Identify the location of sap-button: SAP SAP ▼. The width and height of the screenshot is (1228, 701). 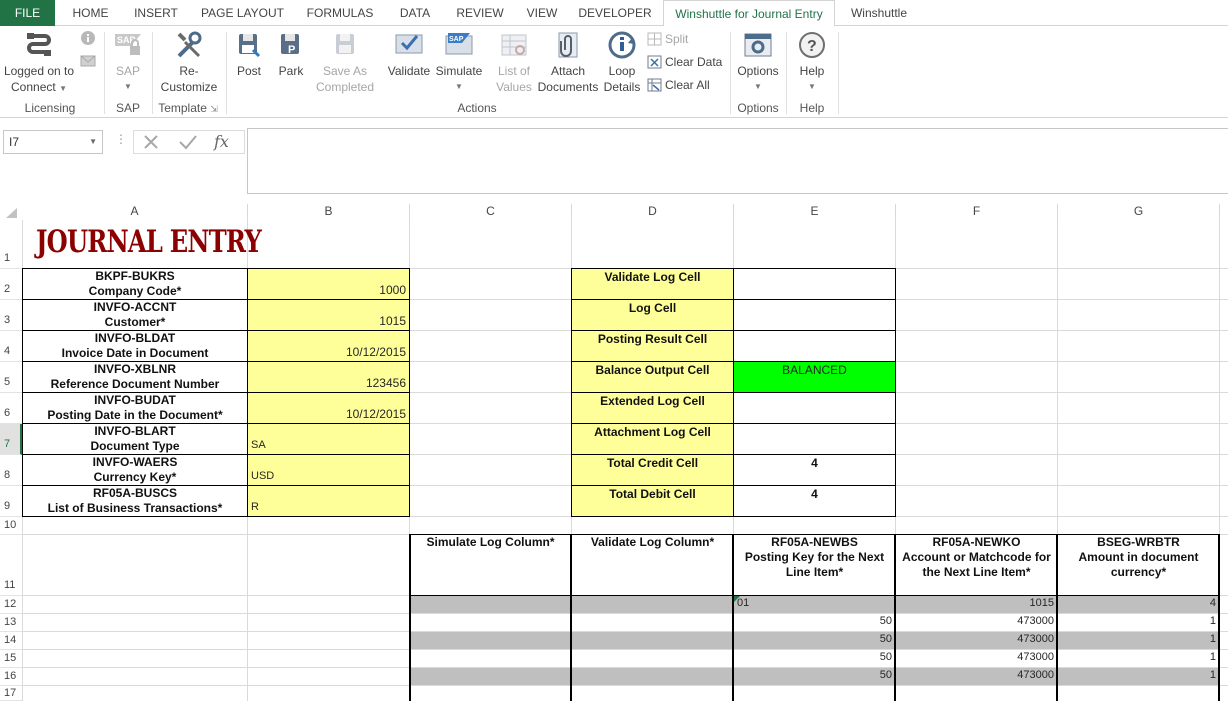
(128, 62).